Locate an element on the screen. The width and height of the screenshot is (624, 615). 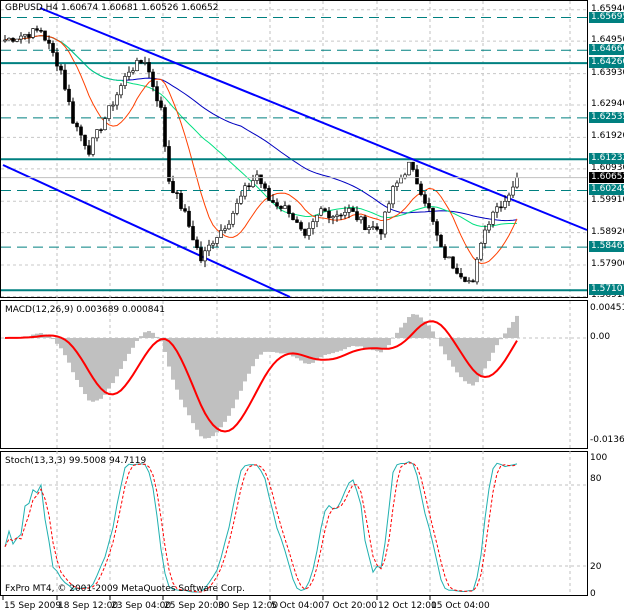
stoch-axis-80: 80 is located at coordinates (596, 479).